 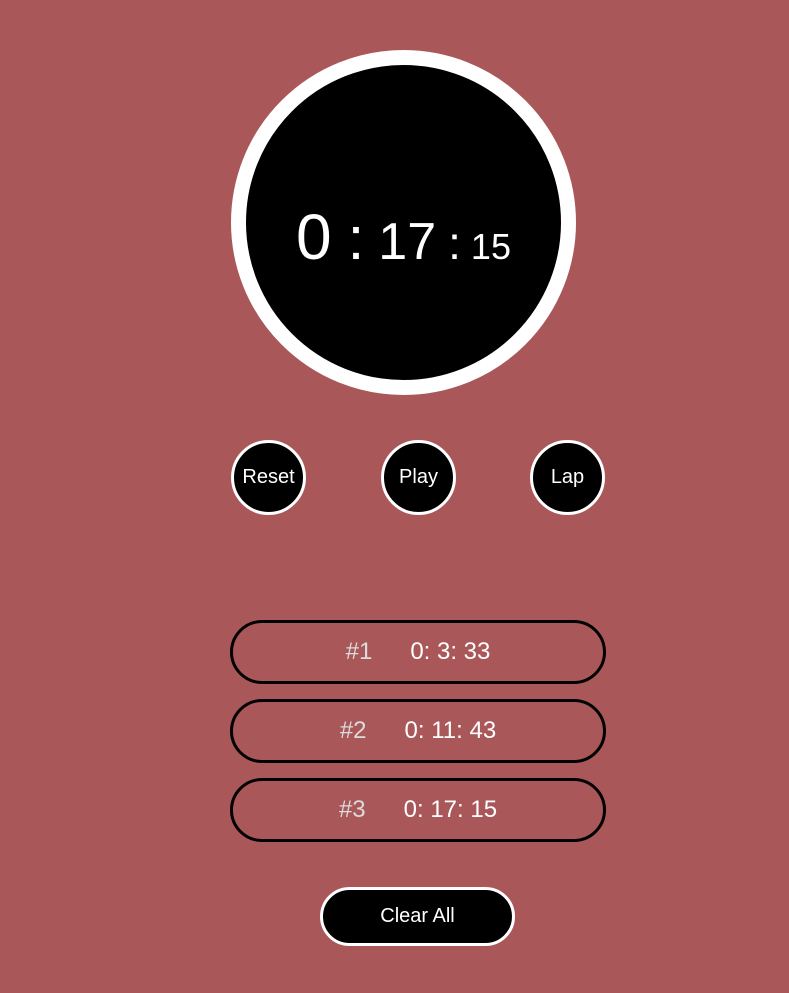 I want to click on lap-item: #3 0: 17: 15, so click(x=418, y=810).